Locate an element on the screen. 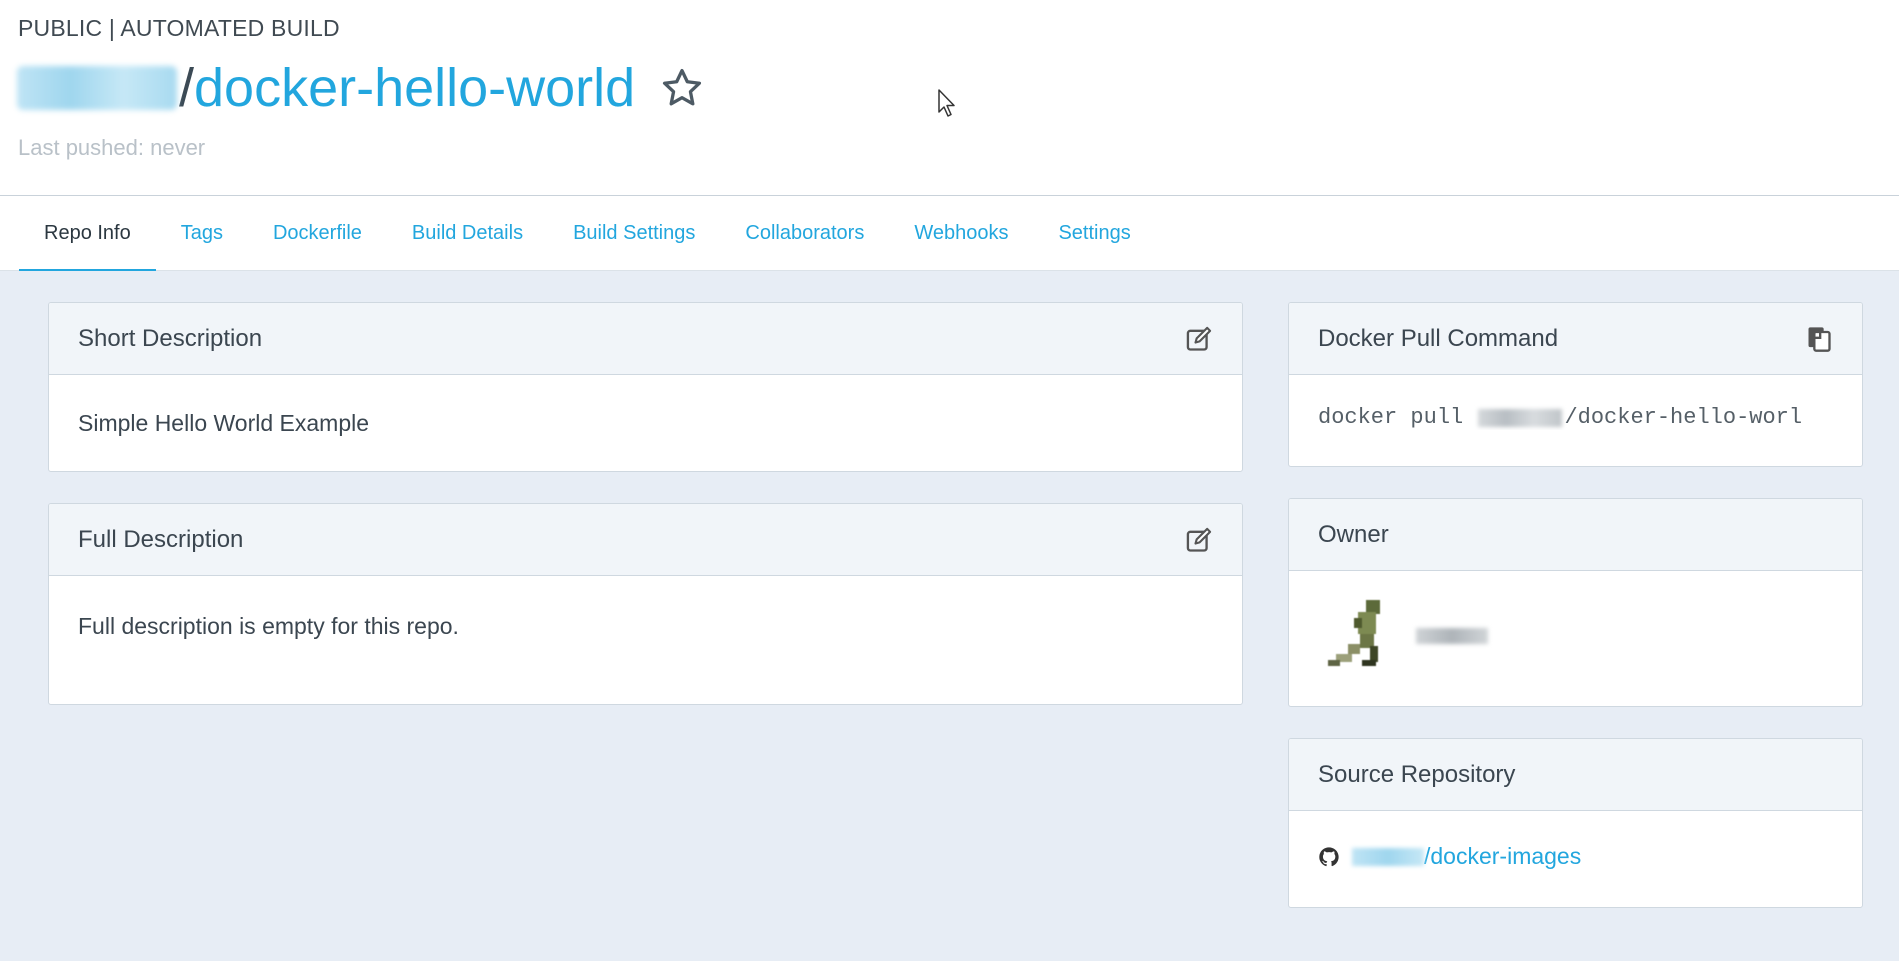 The width and height of the screenshot is (1899, 961). source-repository-title: Source Repository is located at coordinates (1417, 774).